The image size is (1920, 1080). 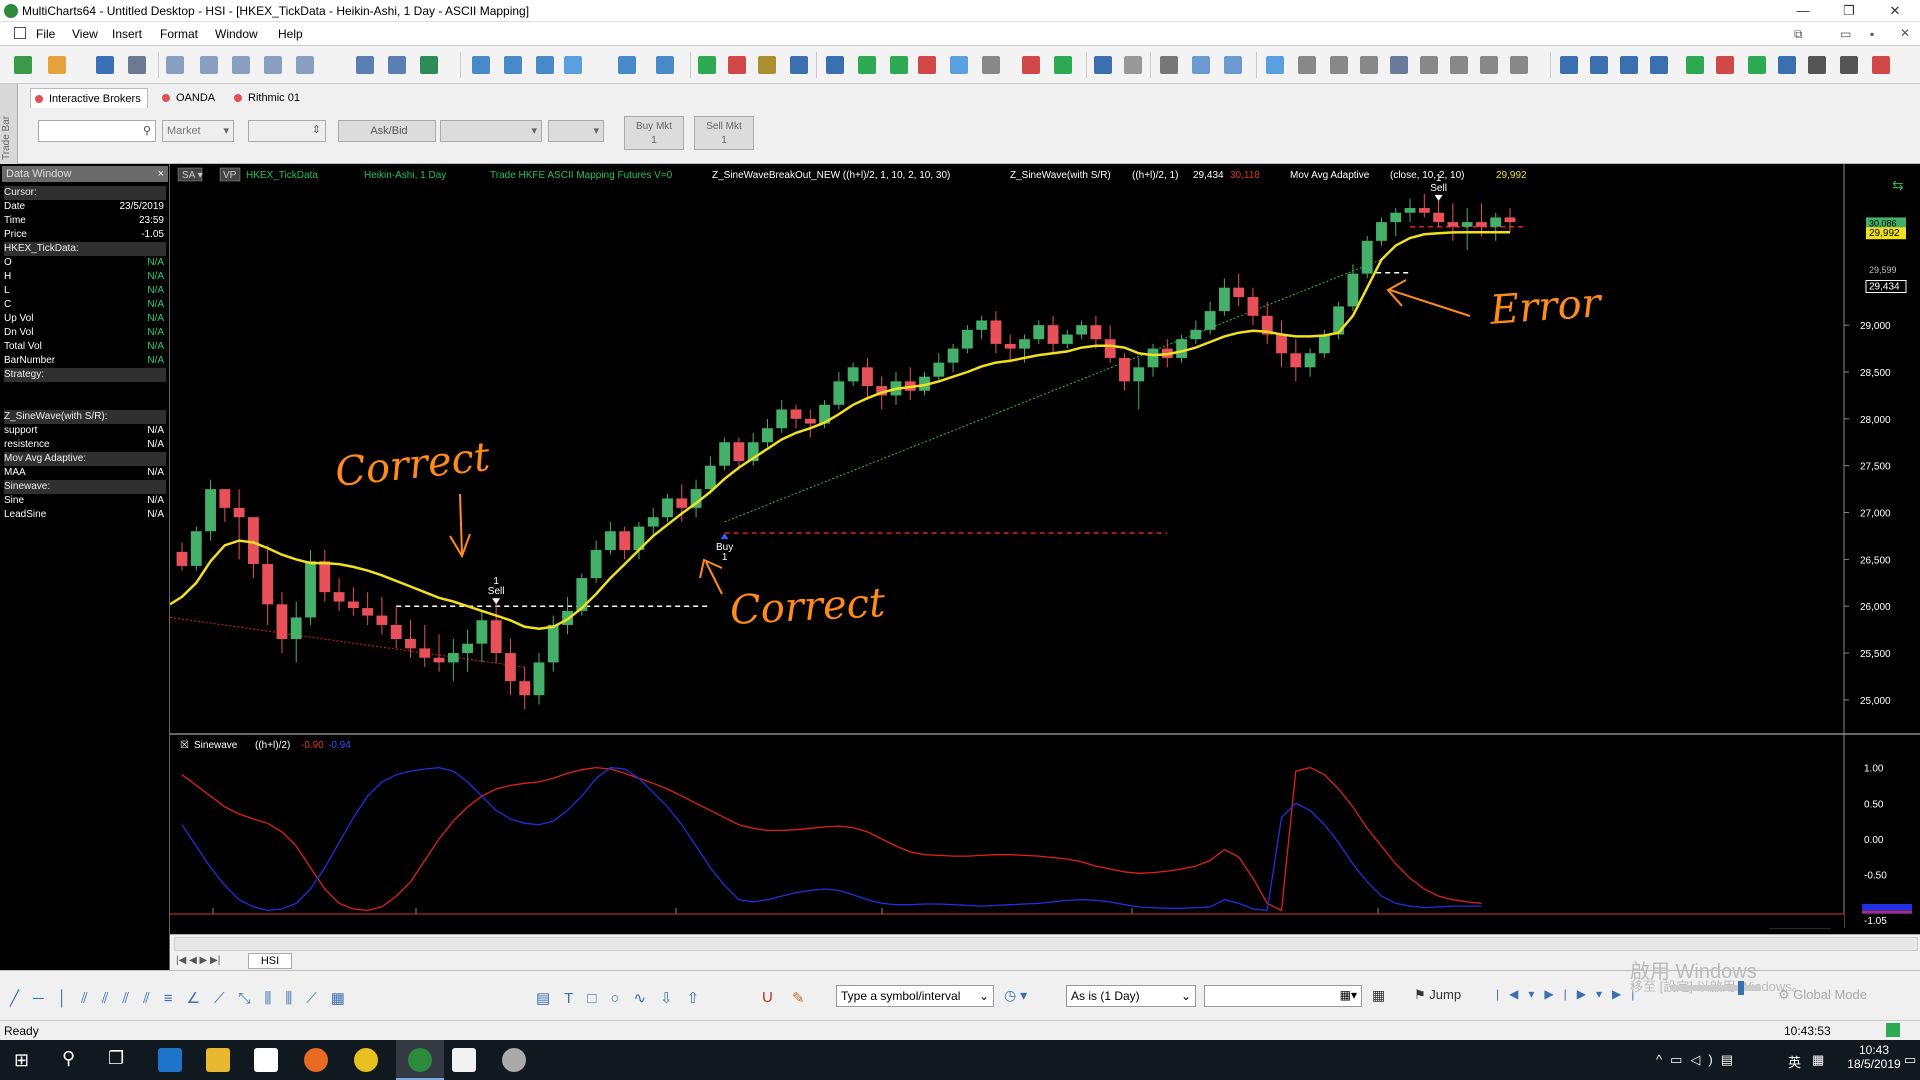 I want to click on calendar-button-icon: ▦, so click(x=1378, y=995).